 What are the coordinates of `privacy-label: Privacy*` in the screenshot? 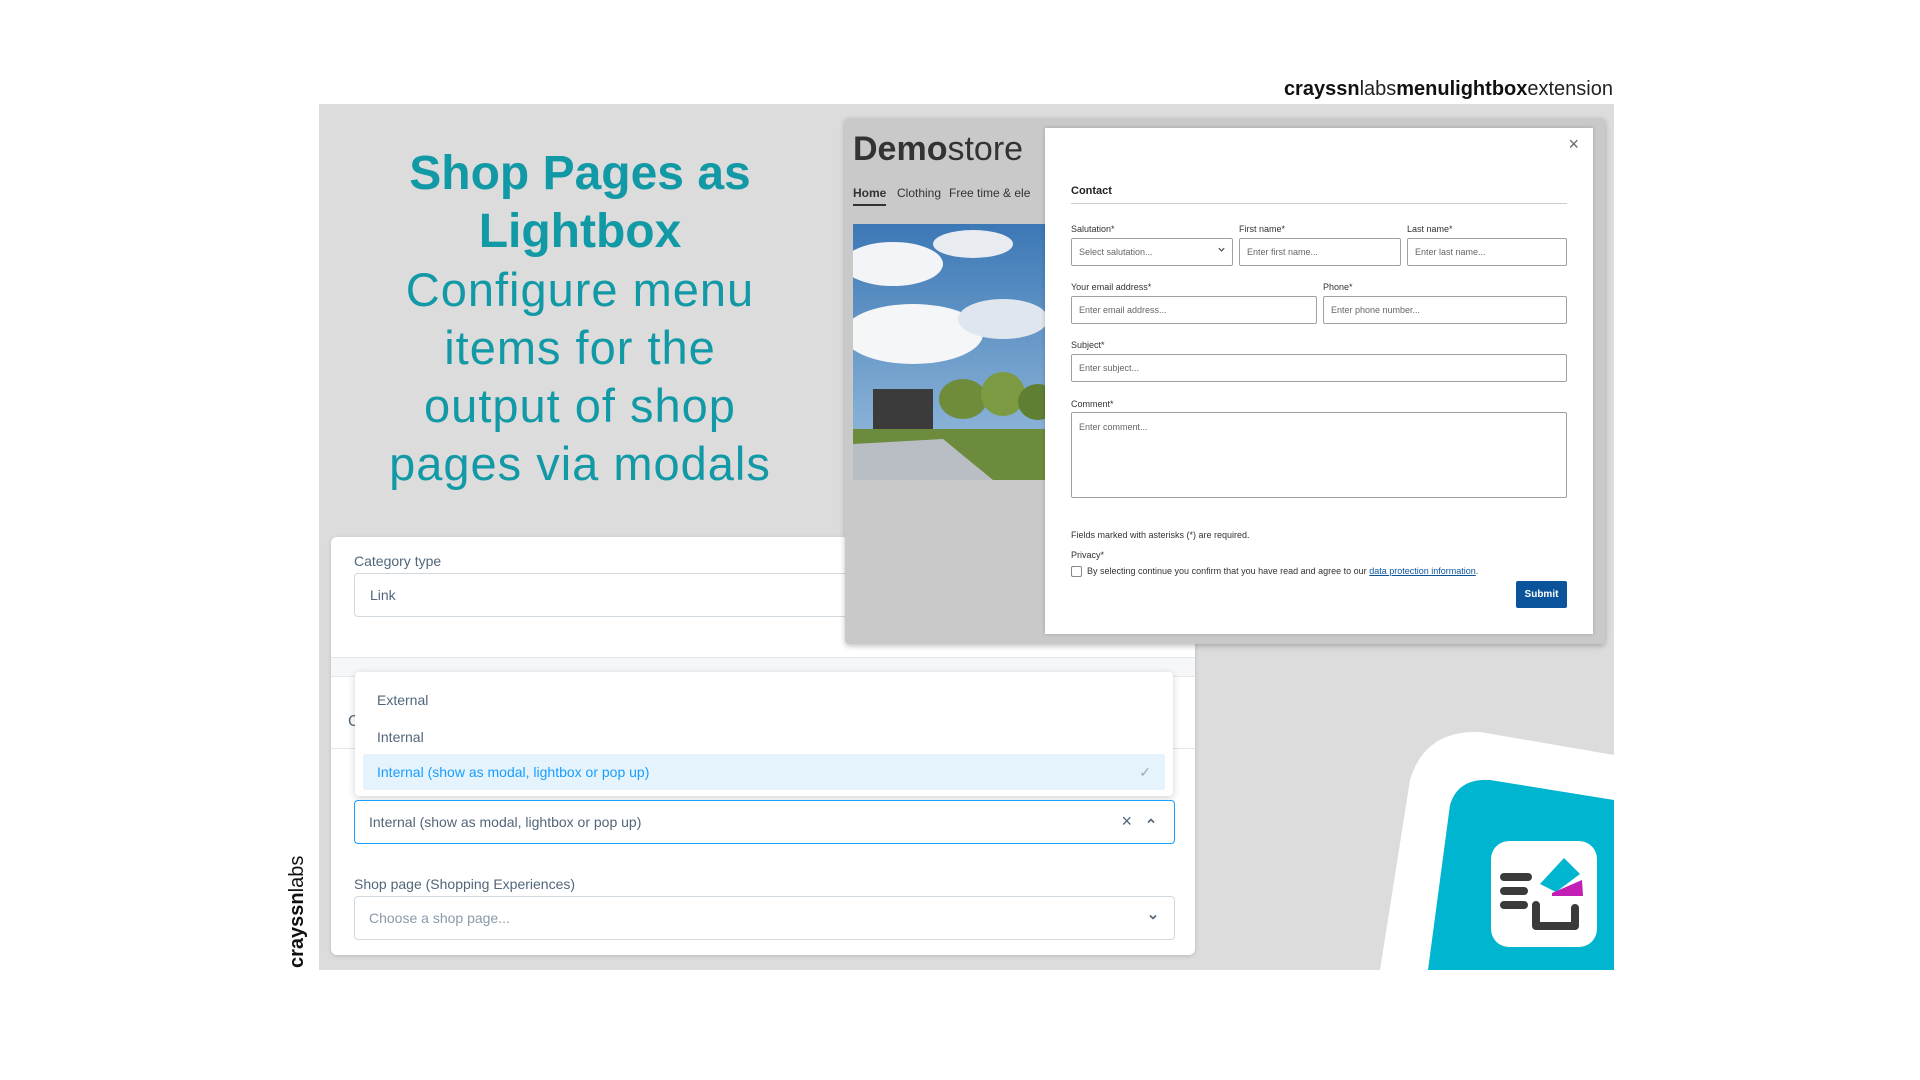 It's located at (1088, 555).